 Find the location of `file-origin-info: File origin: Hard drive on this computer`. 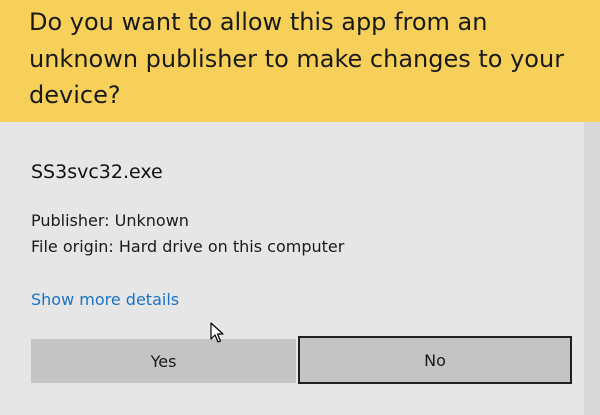

file-origin-info: File origin: Hard drive on this computer is located at coordinates (188, 246).